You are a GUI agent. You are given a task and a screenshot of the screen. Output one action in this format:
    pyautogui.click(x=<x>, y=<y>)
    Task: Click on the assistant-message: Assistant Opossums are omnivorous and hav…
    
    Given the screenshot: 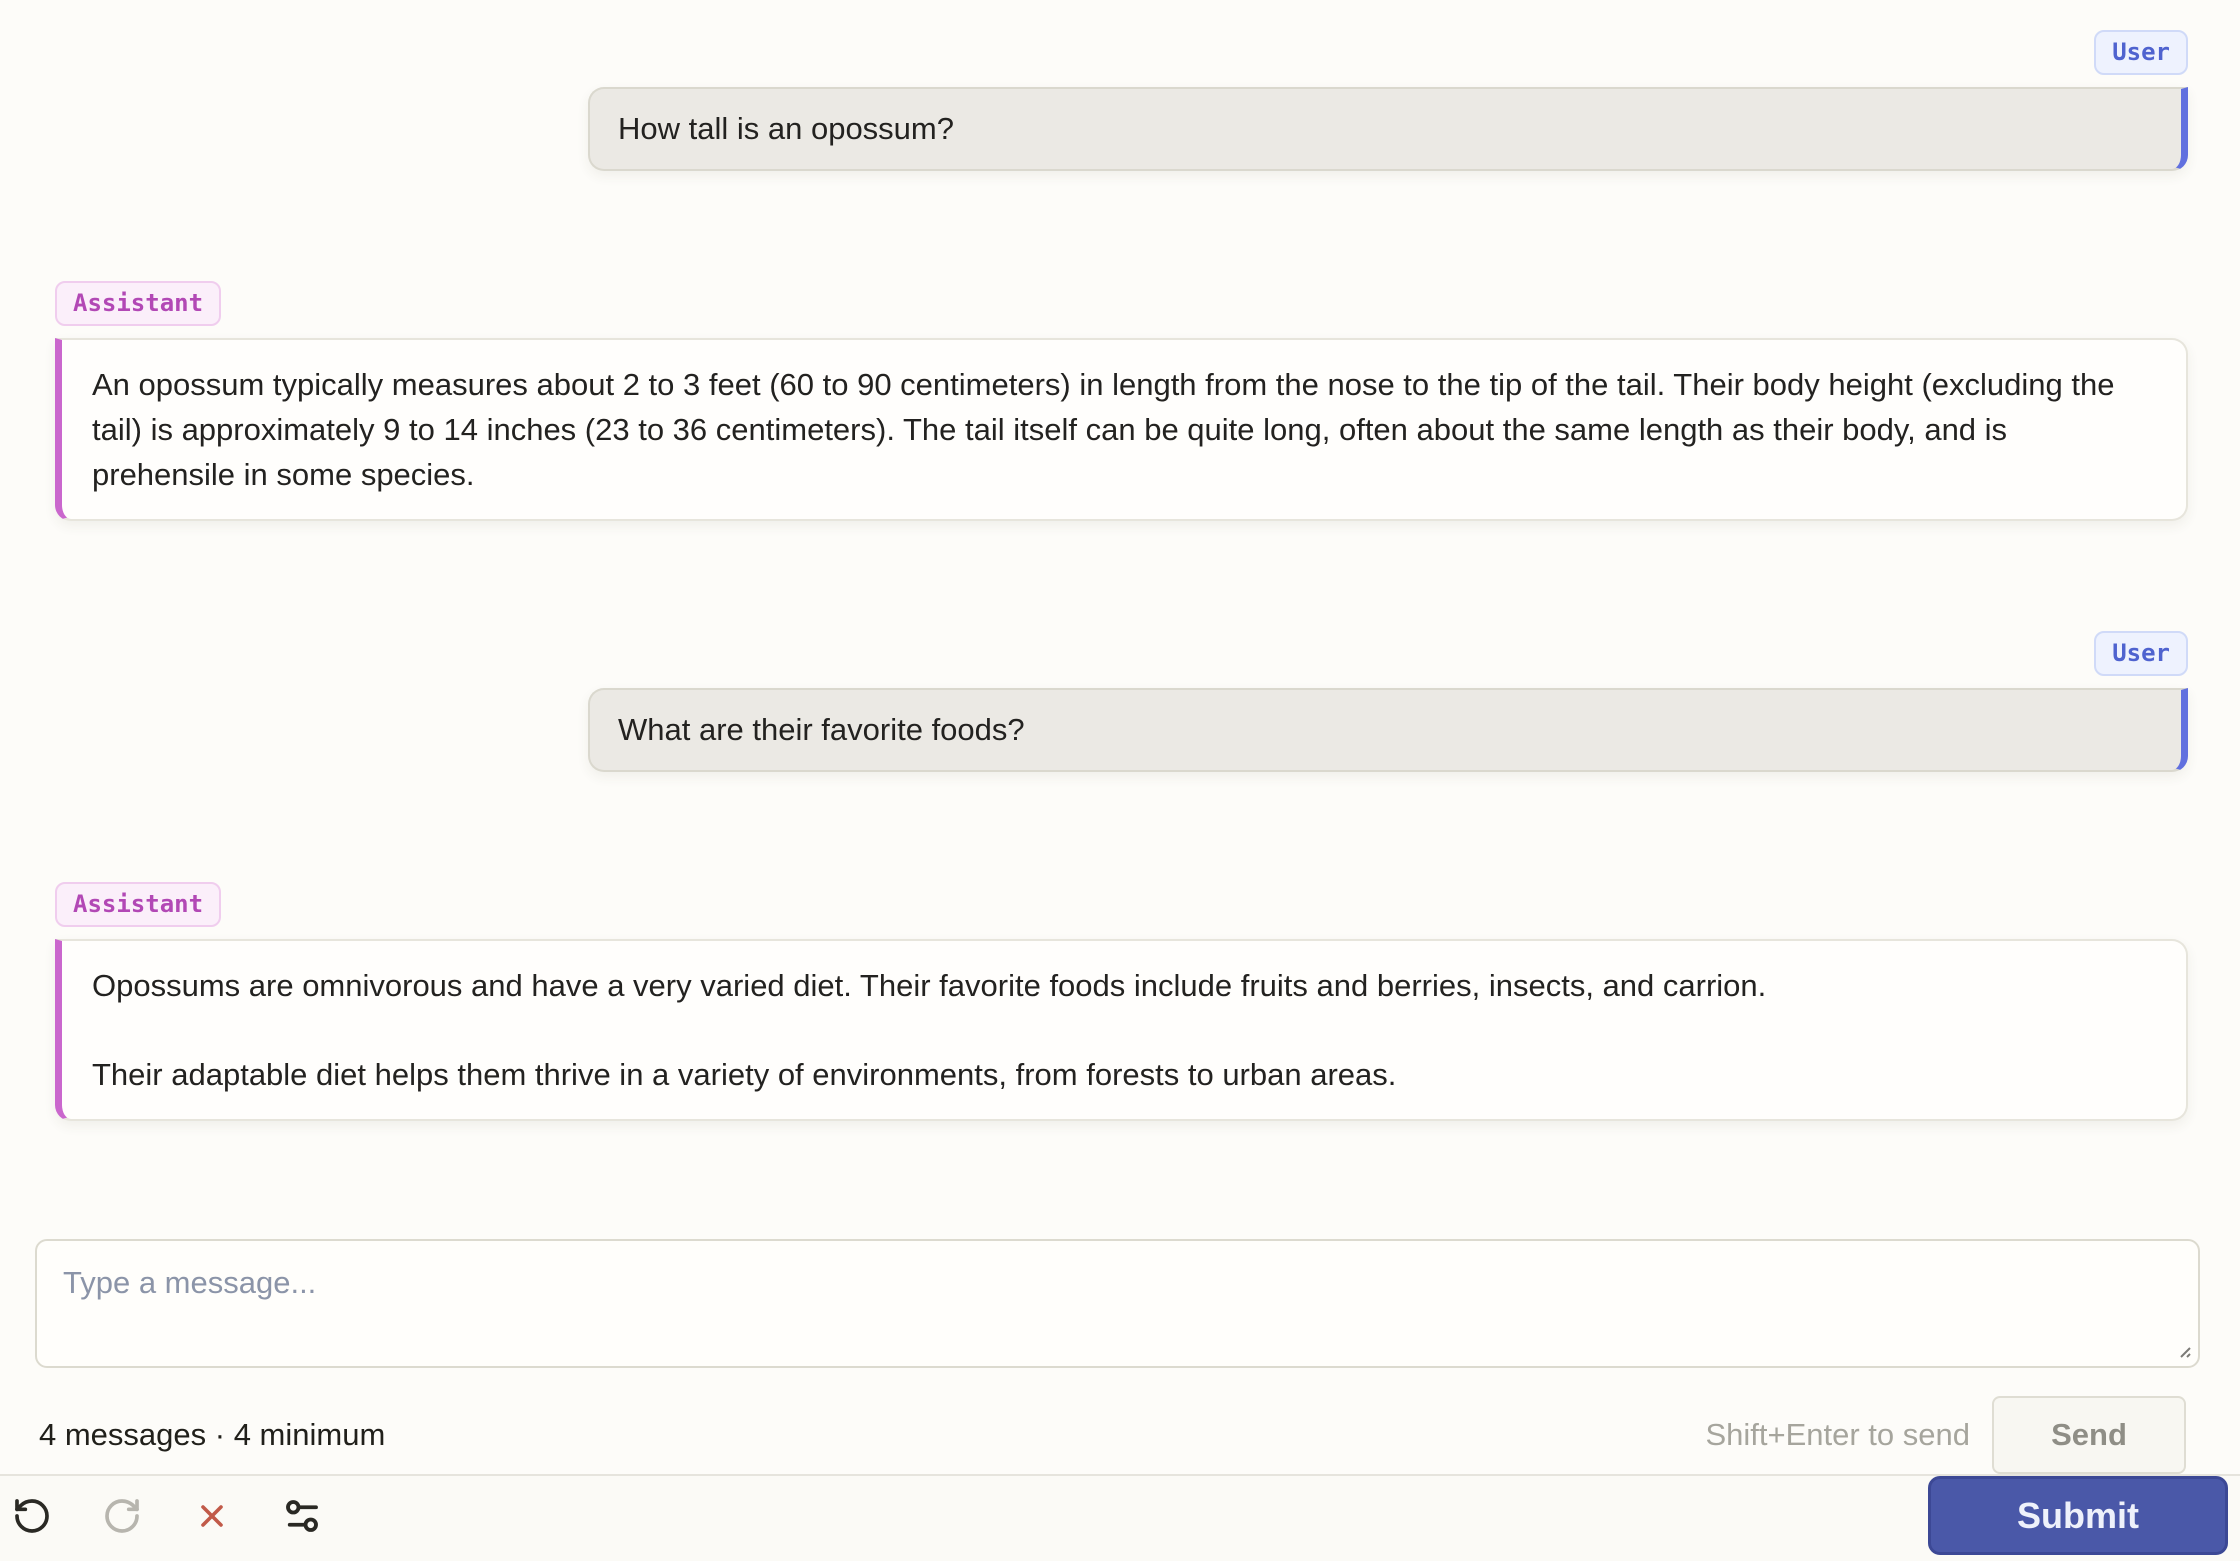 What is the action you would take?
    pyautogui.click(x=1121, y=1001)
    